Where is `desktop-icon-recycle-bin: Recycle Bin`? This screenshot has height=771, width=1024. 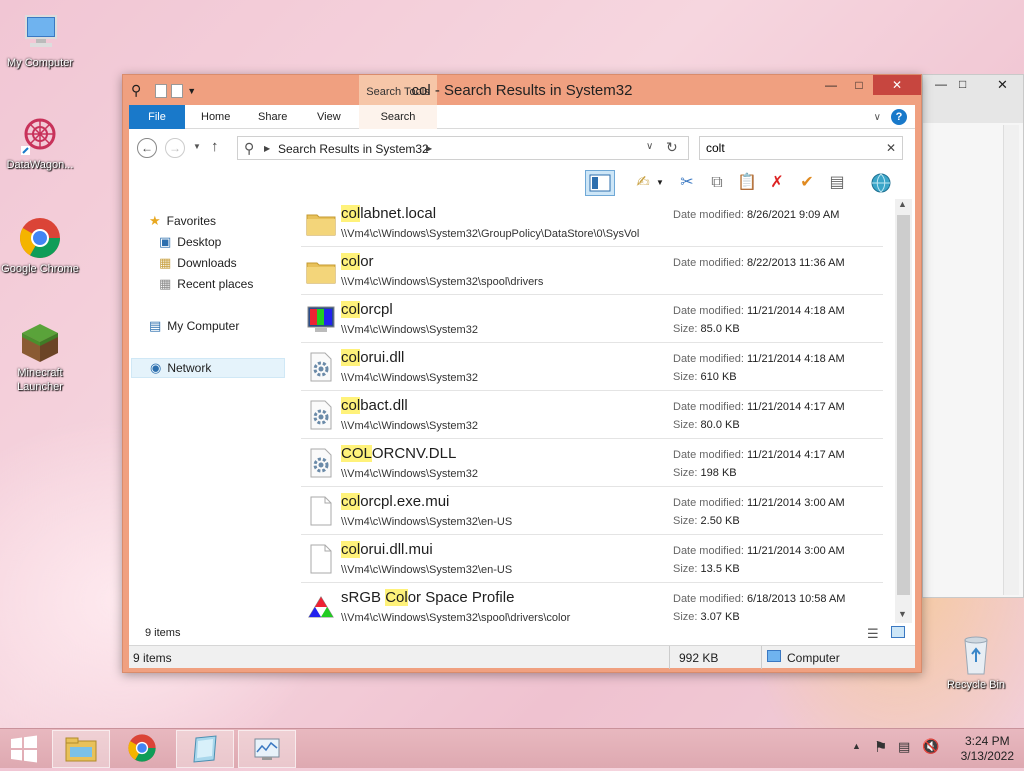
desktop-icon-recycle-bin: Recycle Bin is located at coordinates (976, 662).